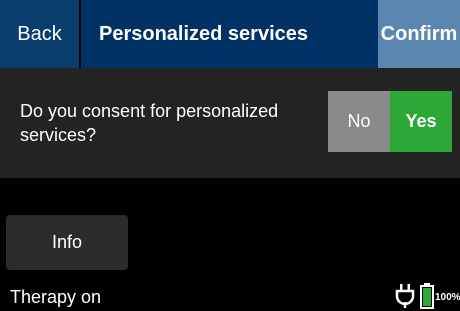 The height and width of the screenshot is (311, 460). Describe the element at coordinates (204, 33) in the screenshot. I see `page-title: Personalized services` at that location.